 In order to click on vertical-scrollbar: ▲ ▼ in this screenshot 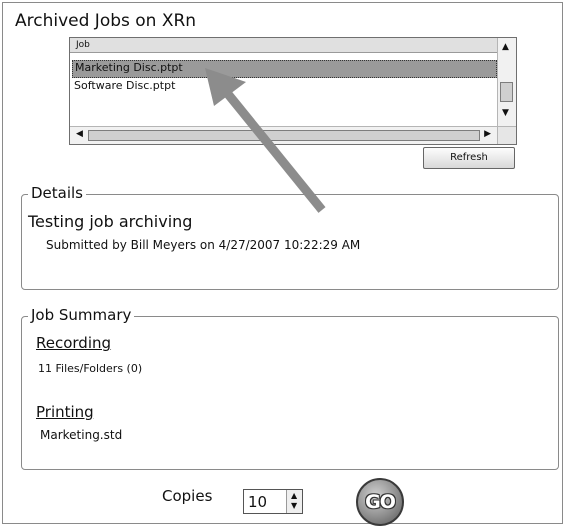, I will do `click(506, 82)`.